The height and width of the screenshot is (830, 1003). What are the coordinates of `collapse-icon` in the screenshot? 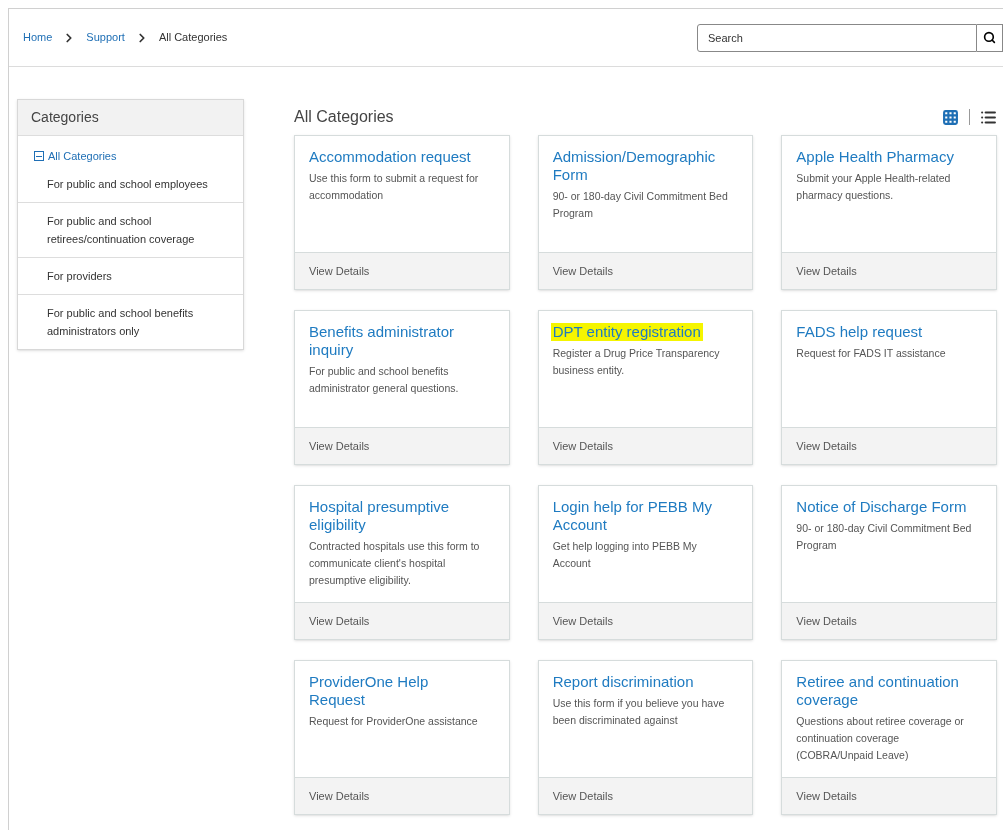 It's located at (39, 156).